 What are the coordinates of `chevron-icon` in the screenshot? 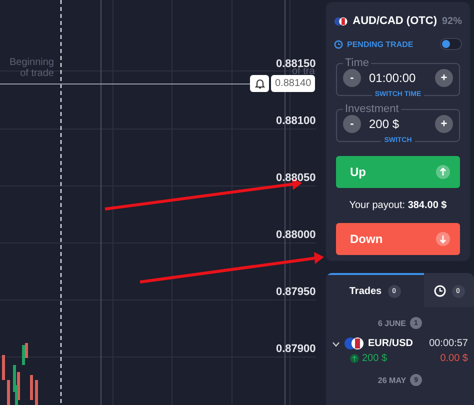 It's located at (336, 343).